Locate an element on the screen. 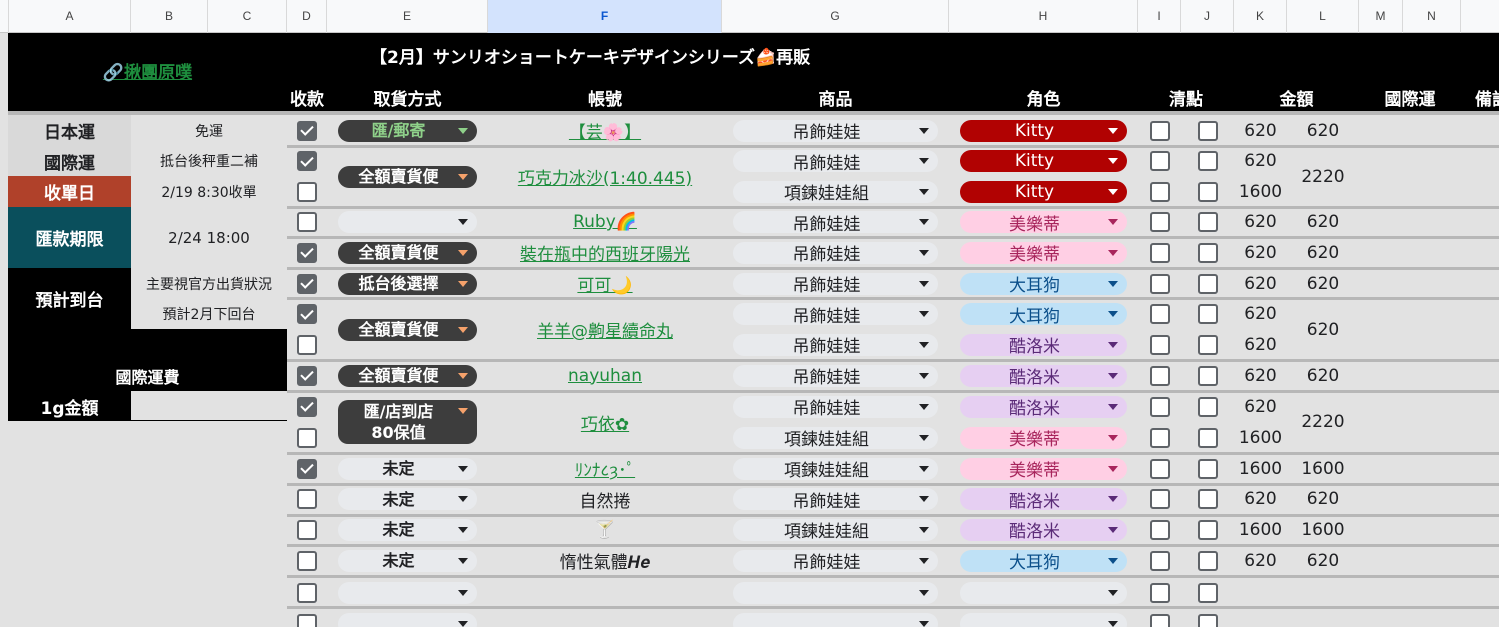 The width and height of the screenshot is (1499, 627). account-name: 可可🌙 is located at coordinates (604, 283).